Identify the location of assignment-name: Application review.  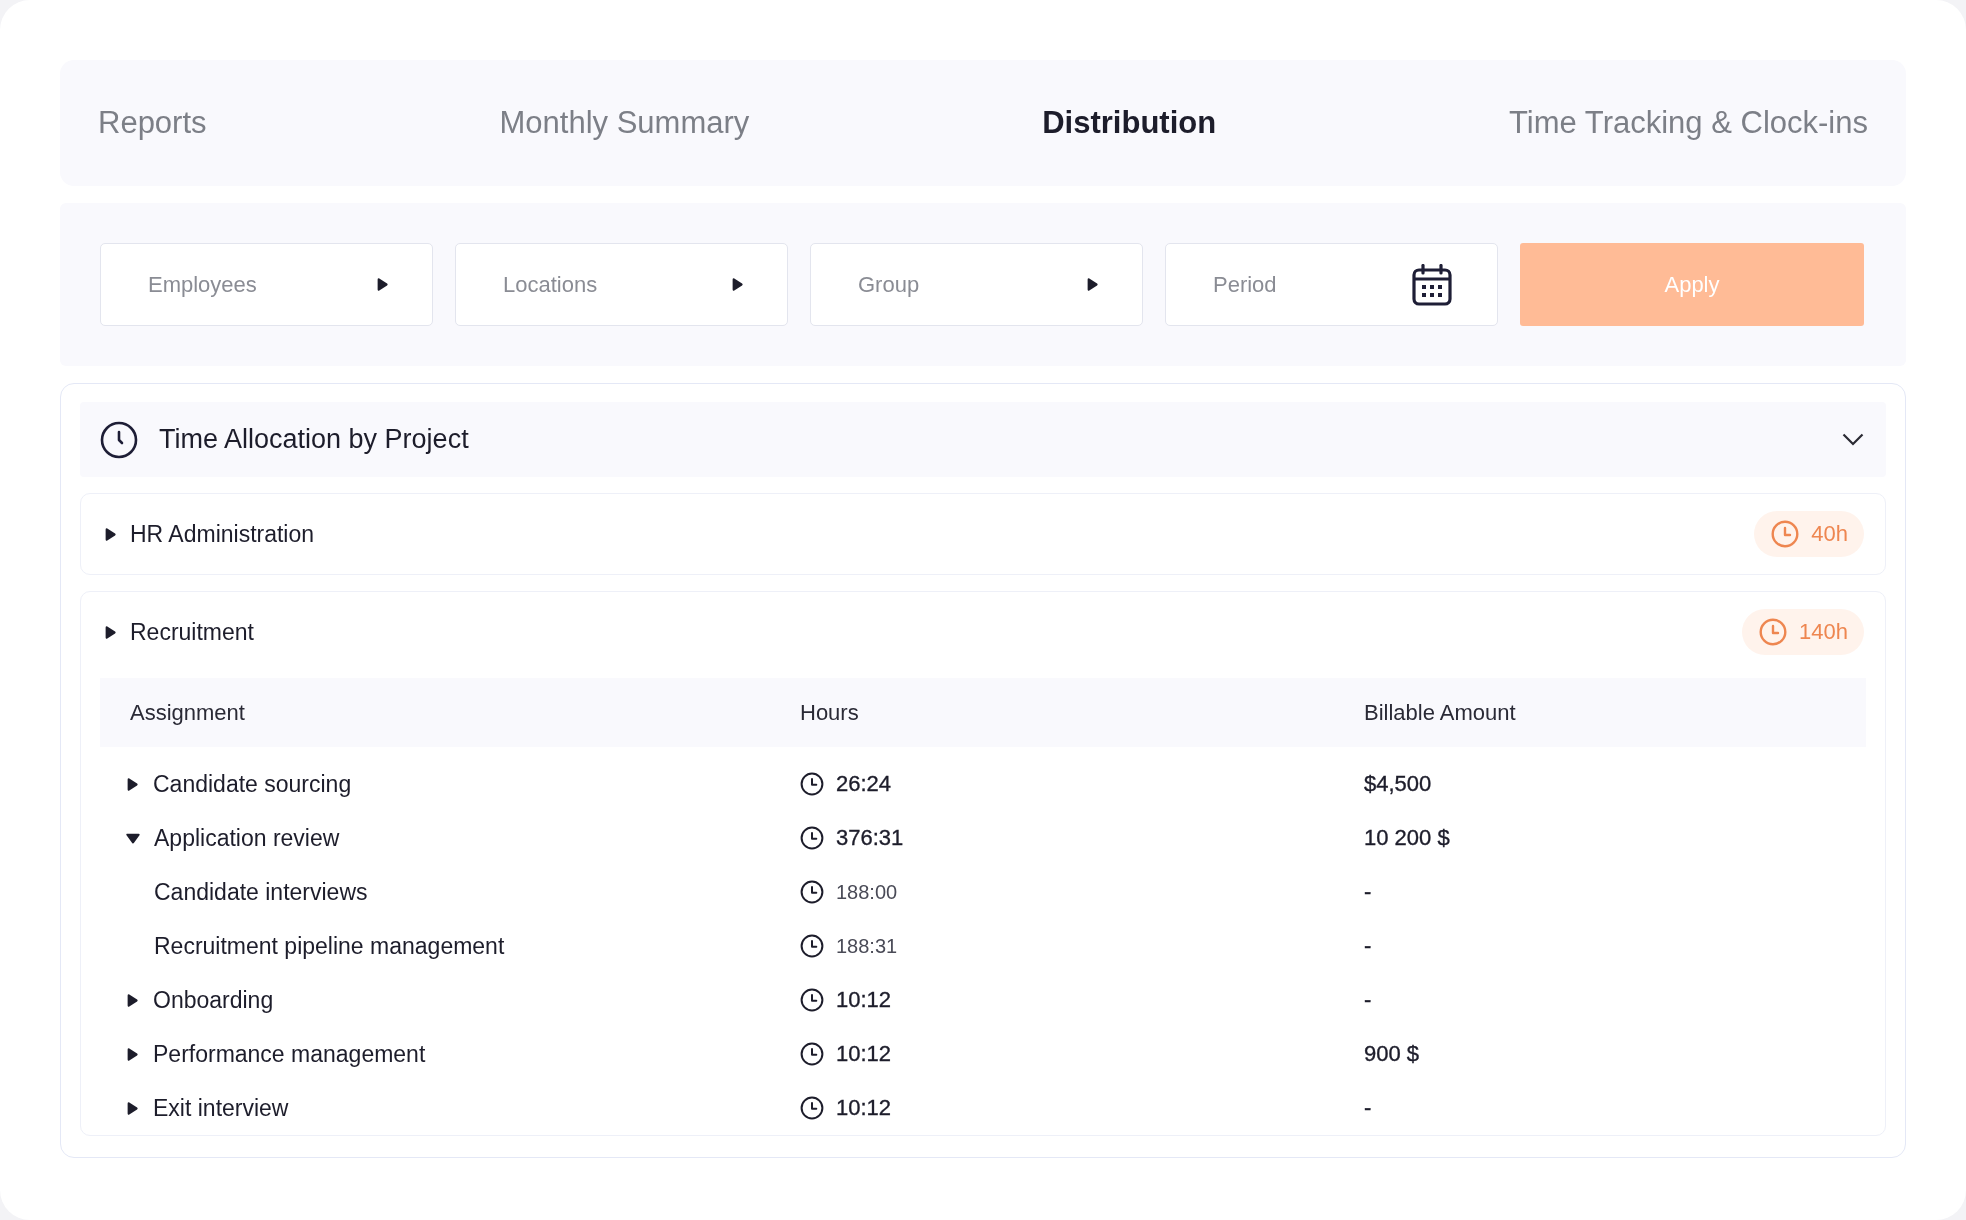
(247, 838).